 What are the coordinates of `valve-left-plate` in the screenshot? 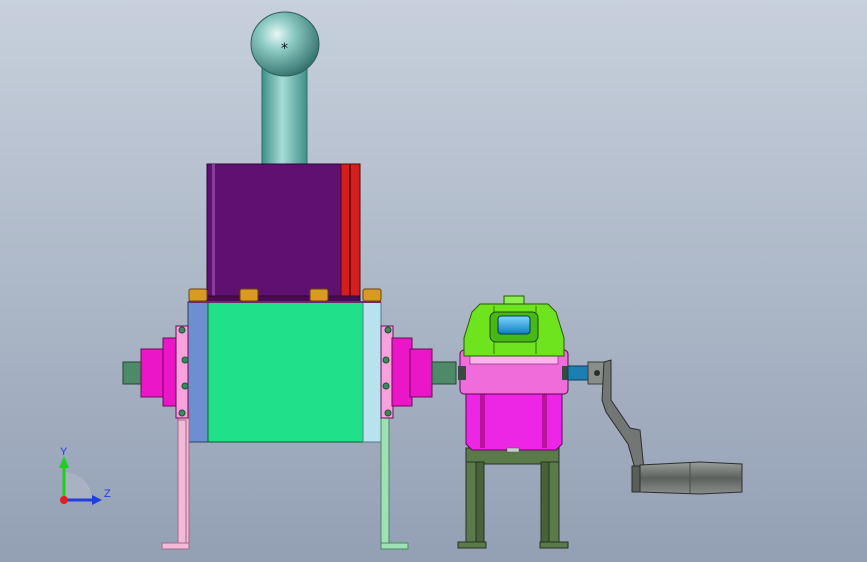 It's located at (198, 372).